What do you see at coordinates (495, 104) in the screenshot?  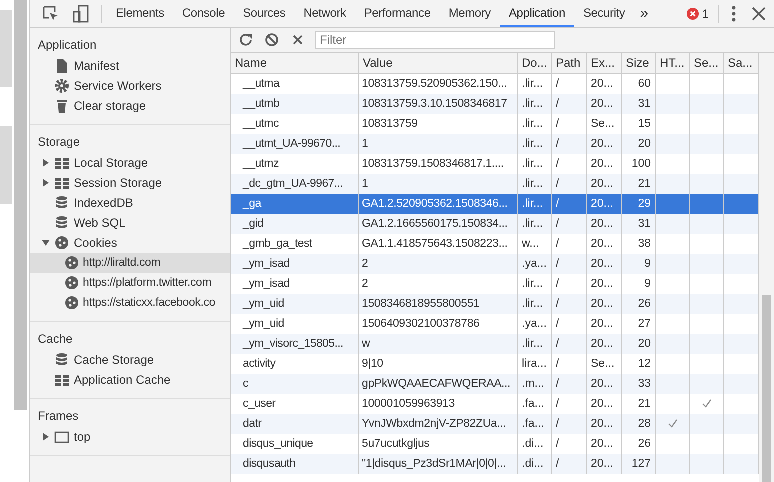 I see `table-row: __utmb 108313759.3.10.1508346817 .lir... / 20... 31` at bounding box center [495, 104].